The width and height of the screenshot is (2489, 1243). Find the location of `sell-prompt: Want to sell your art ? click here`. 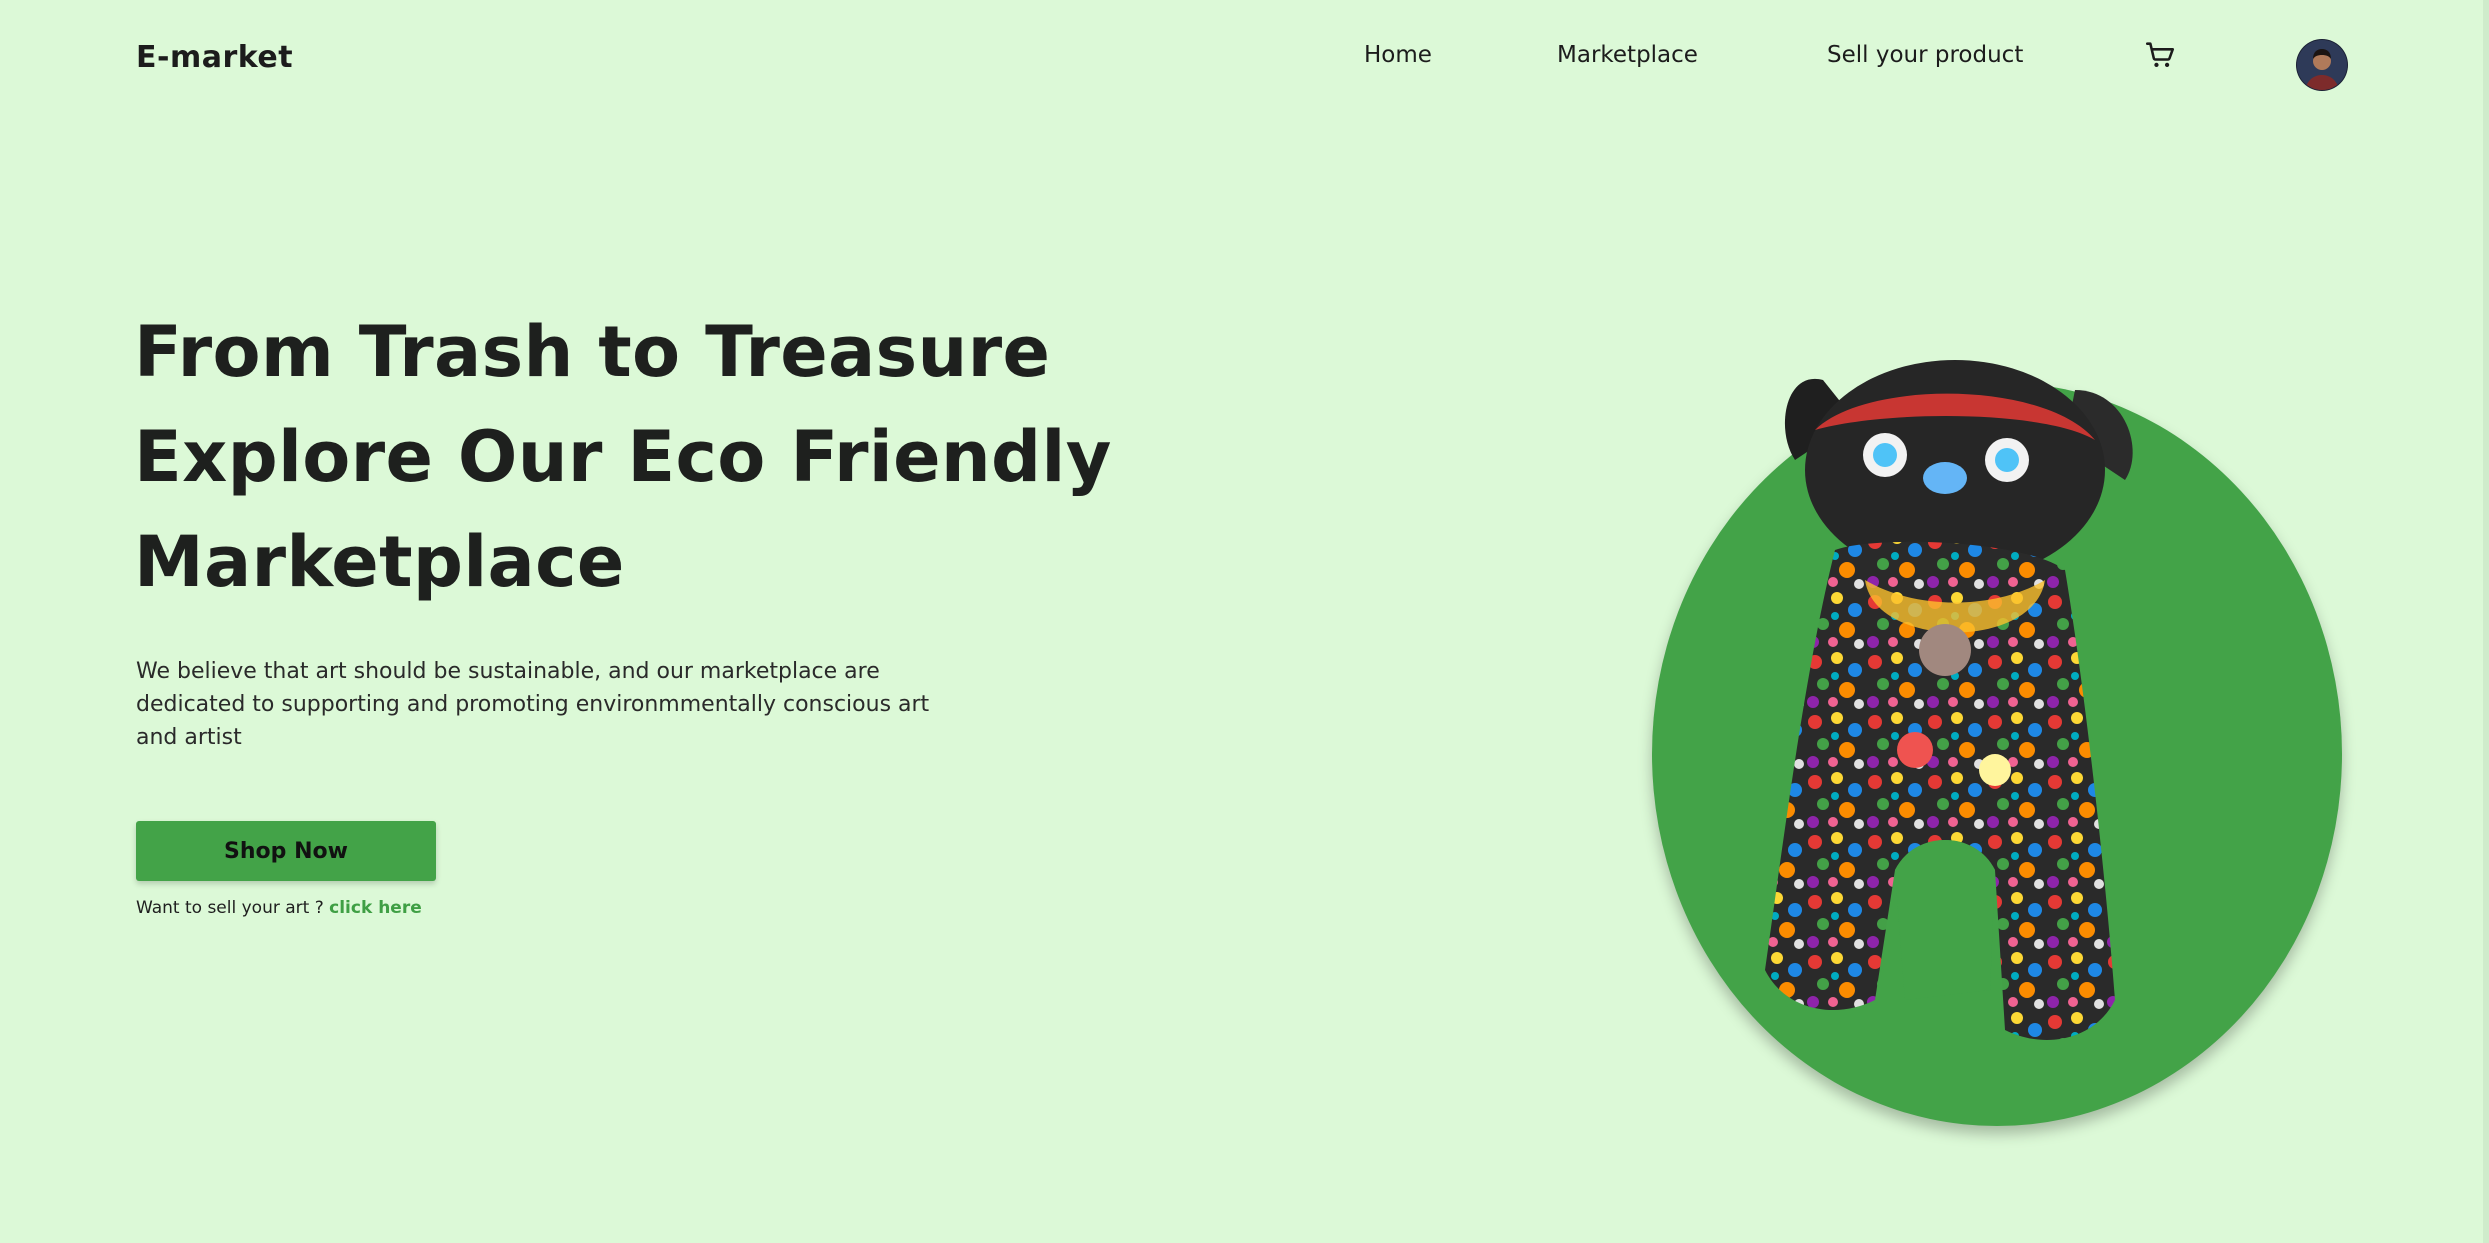

sell-prompt: Want to sell your art ? click here is located at coordinates (279, 908).